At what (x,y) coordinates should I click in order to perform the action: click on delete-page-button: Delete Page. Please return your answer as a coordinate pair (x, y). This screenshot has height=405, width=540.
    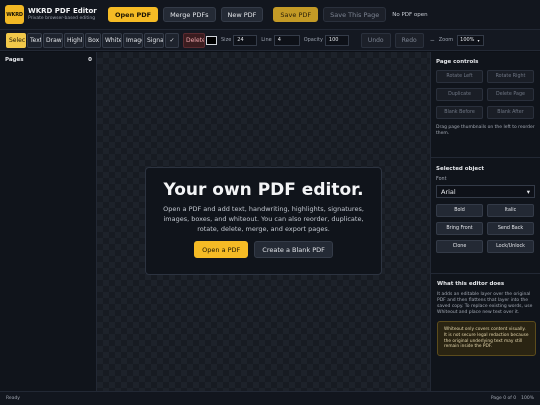
    Looking at the image, I should click on (510, 94).